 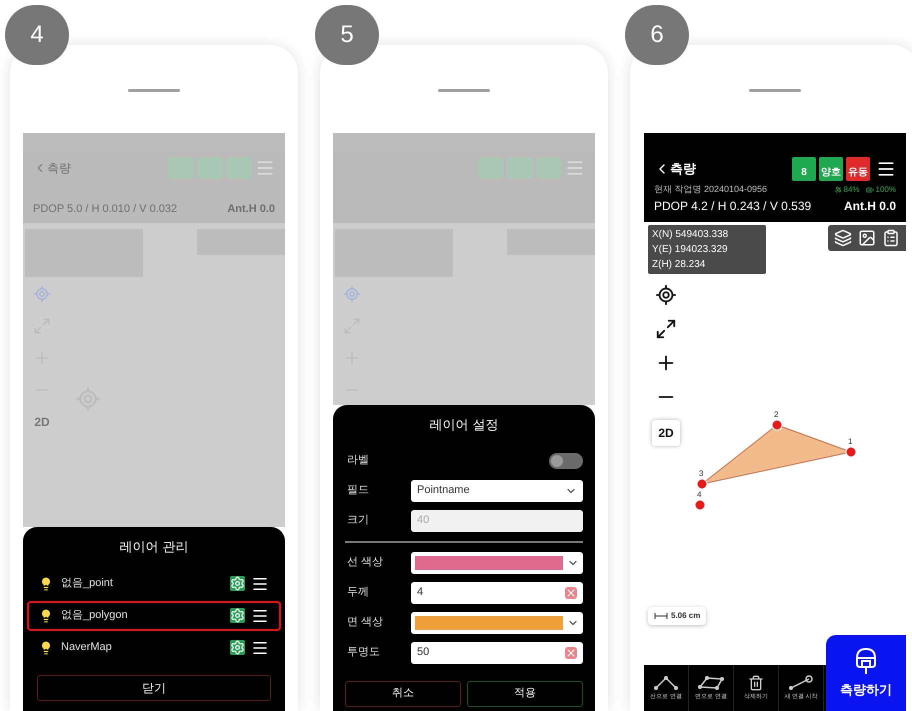 What do you see at coordinates (666, 682) in the screenshot?
I see `line-connect-icon` at bounding box center [666, 682].